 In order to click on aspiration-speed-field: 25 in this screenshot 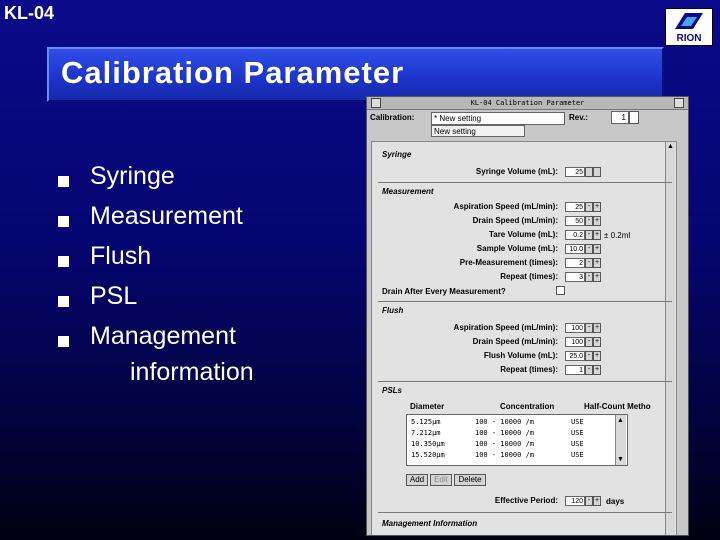, I will do `click(575, 207)`.